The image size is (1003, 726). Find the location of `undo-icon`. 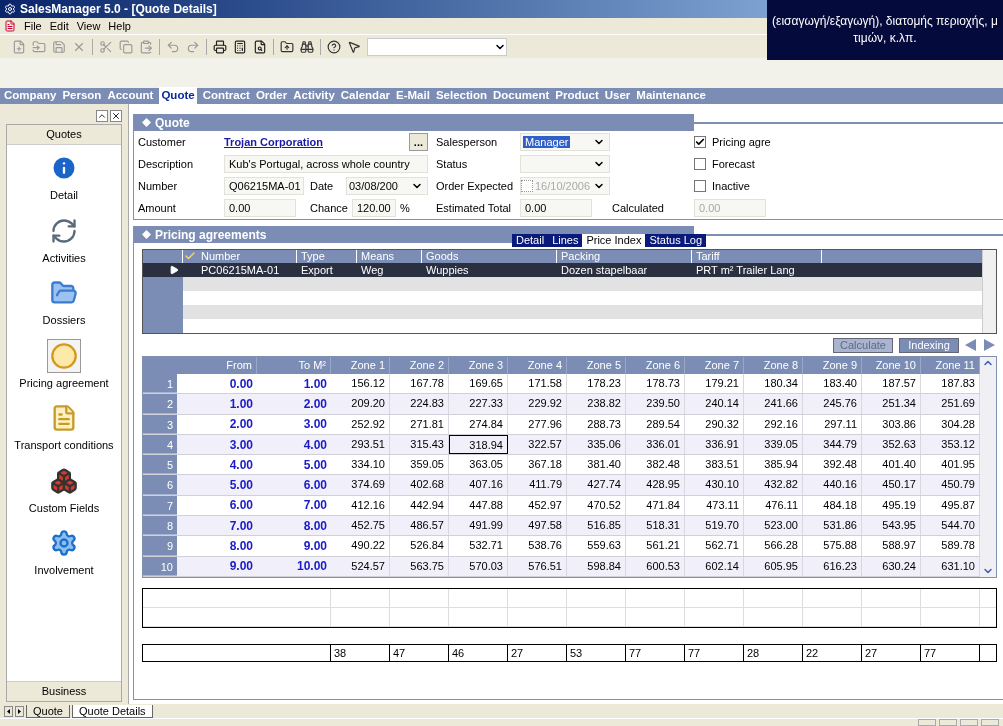

undo-icon is located at coordinates (173, 46).